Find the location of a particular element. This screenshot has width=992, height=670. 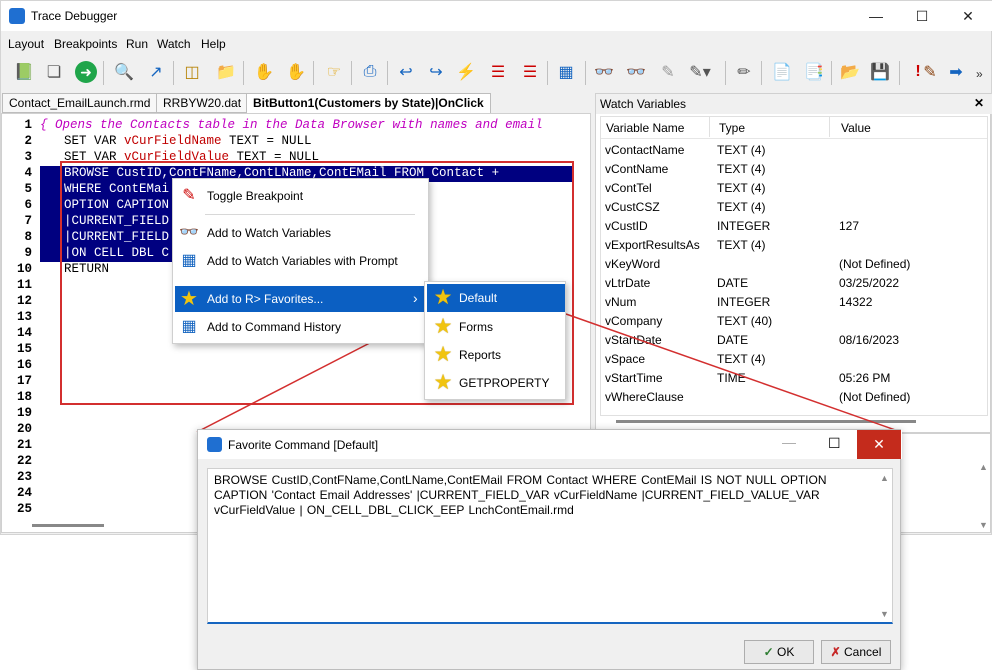

submenu-item-label: Reports is located at coordinates (480, 355).